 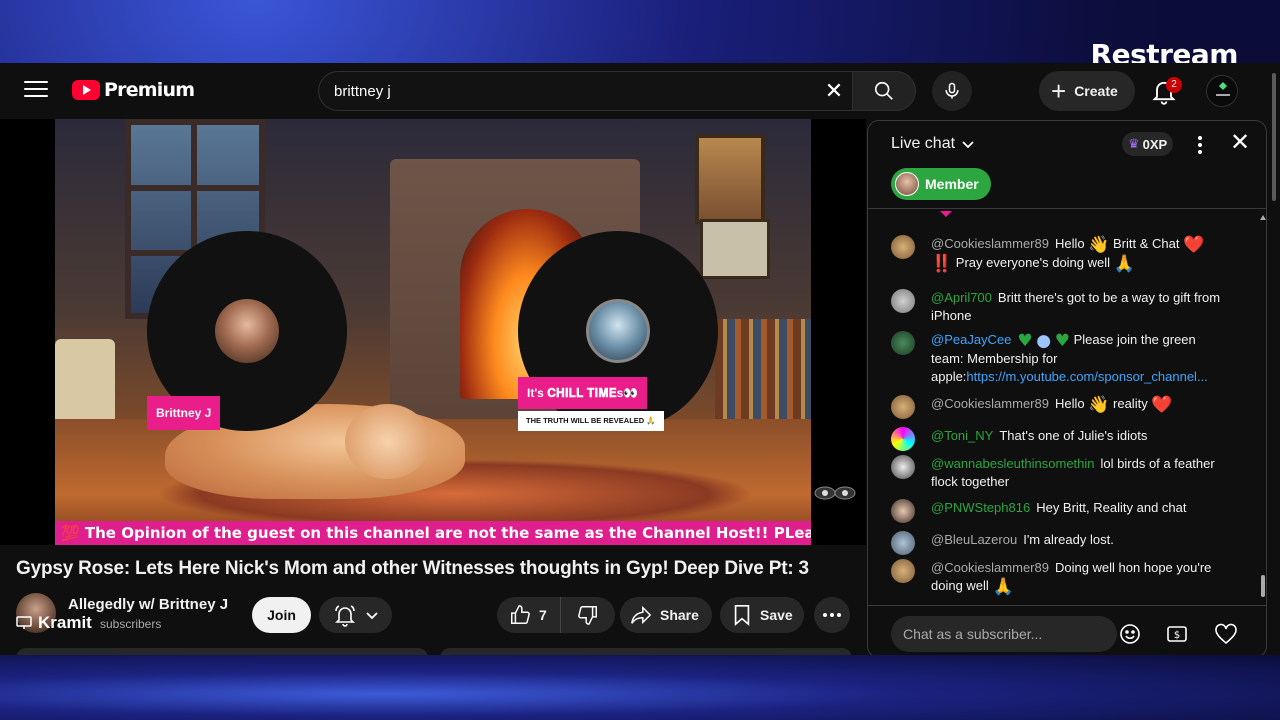 What do you see at coordinates (974, 539) in the screenshot?
I see `author-name: @BleuLazerou` at bounding box center [974, 539].